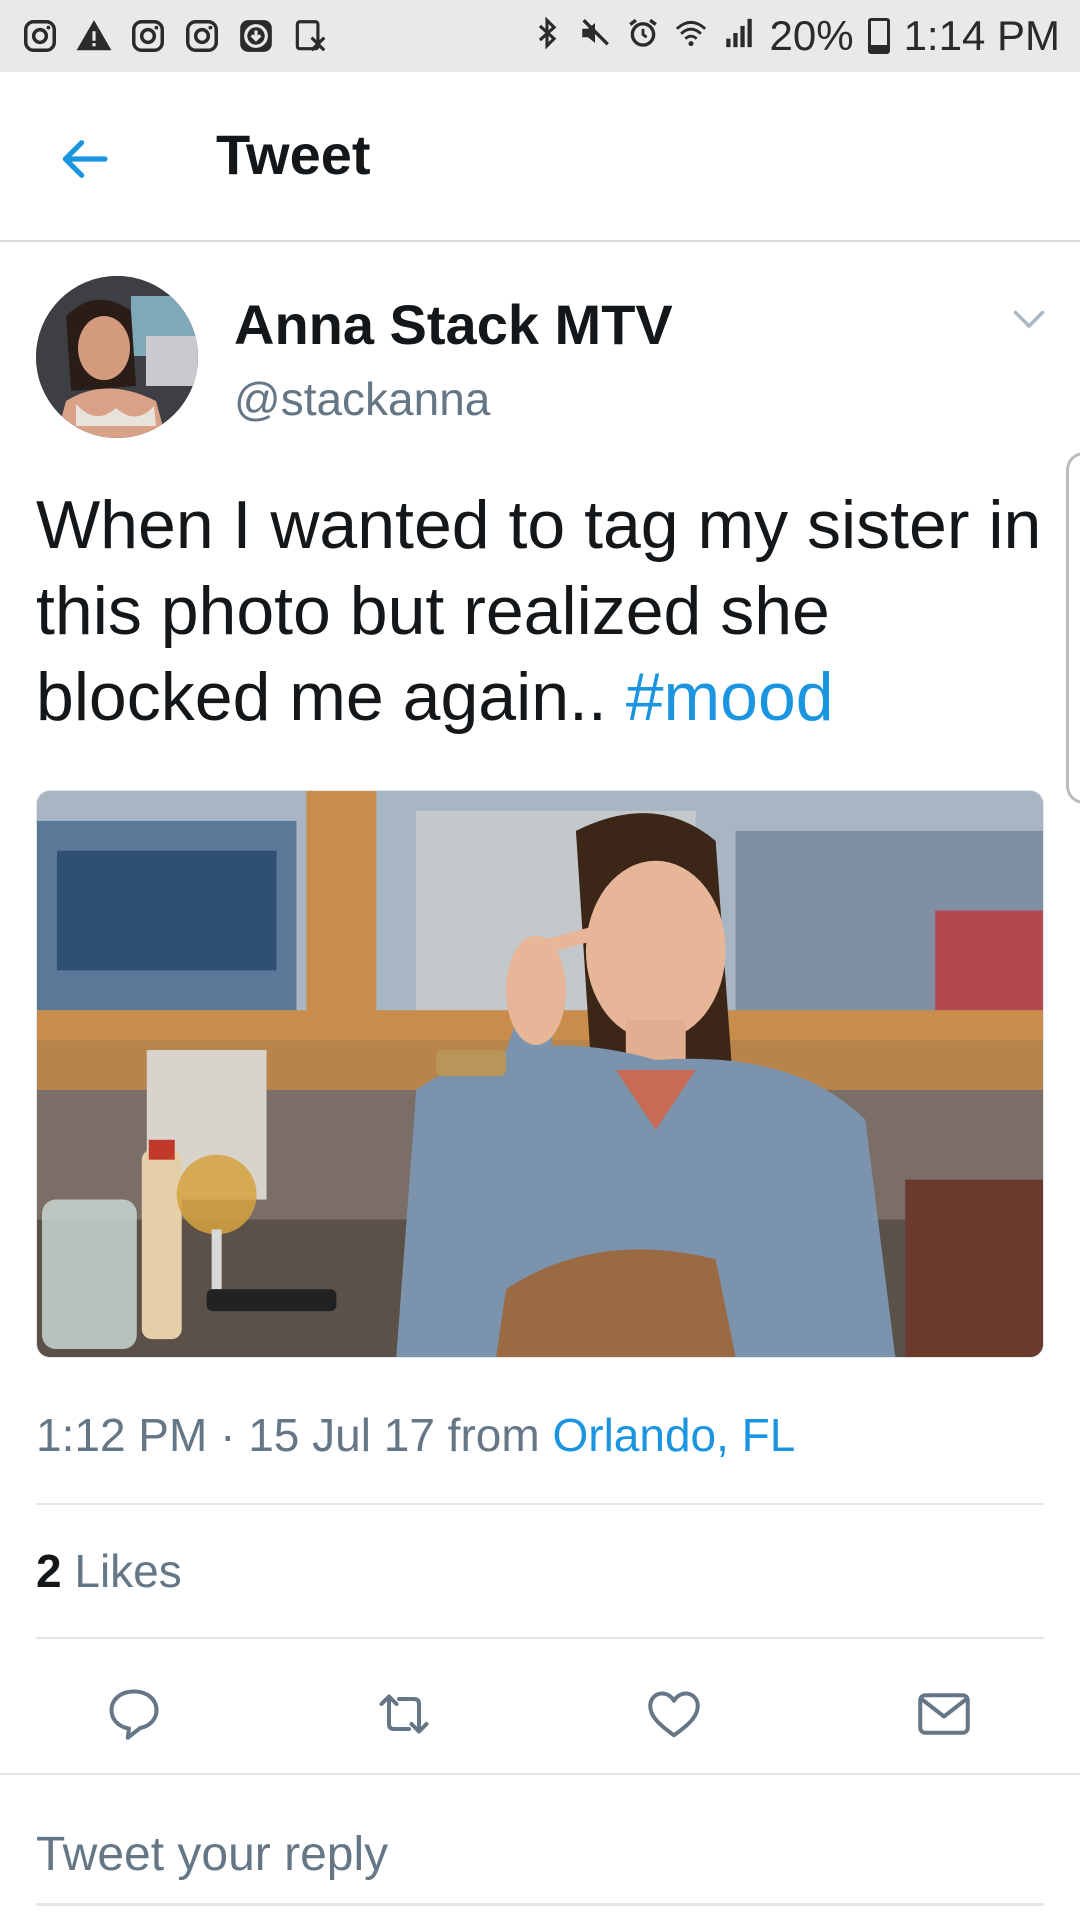 The image size is (1080, 1920). I want to click on scroll-indicator, so click(1073, 628).